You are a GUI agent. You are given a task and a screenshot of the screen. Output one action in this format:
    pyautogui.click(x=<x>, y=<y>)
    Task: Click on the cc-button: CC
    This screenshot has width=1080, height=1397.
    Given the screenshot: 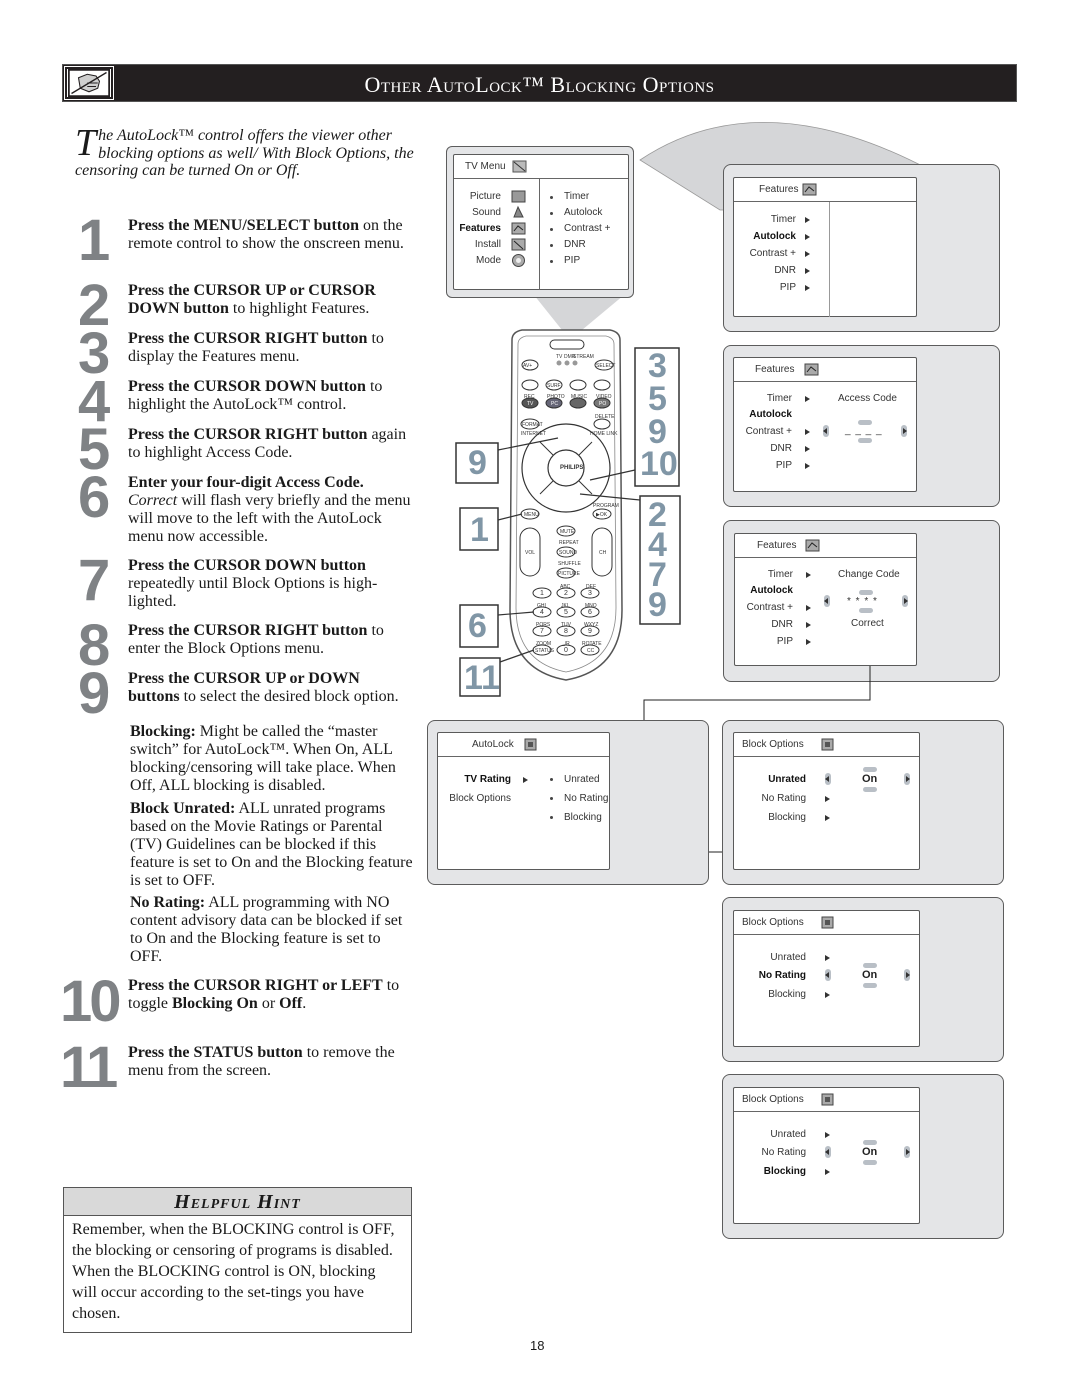 What is the action you would take?
    pyautogui.click(x=590, y=651)
    